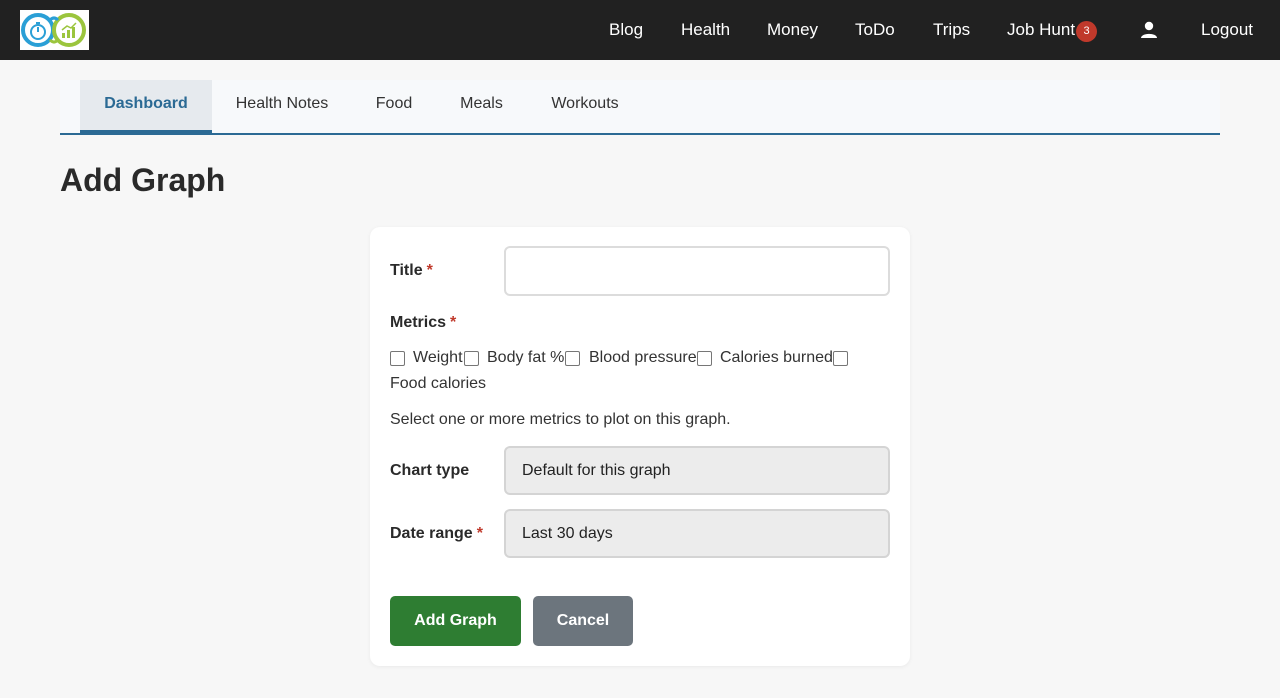  What do you see at coordinates (792, 30) in the screenshot?
I see `nav-money: Money` at bounding box center [792, 30].